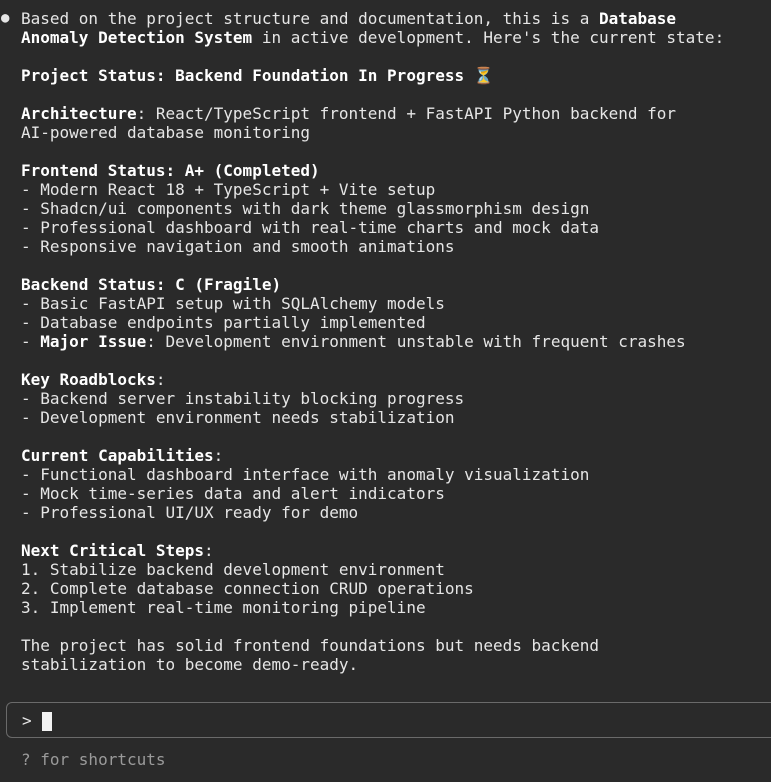 The image size is (771, 782). What do you see at coordinates (388, 720) in the screenshot?
I see `prompt-input-box: >` at bounding box center [388, 720].